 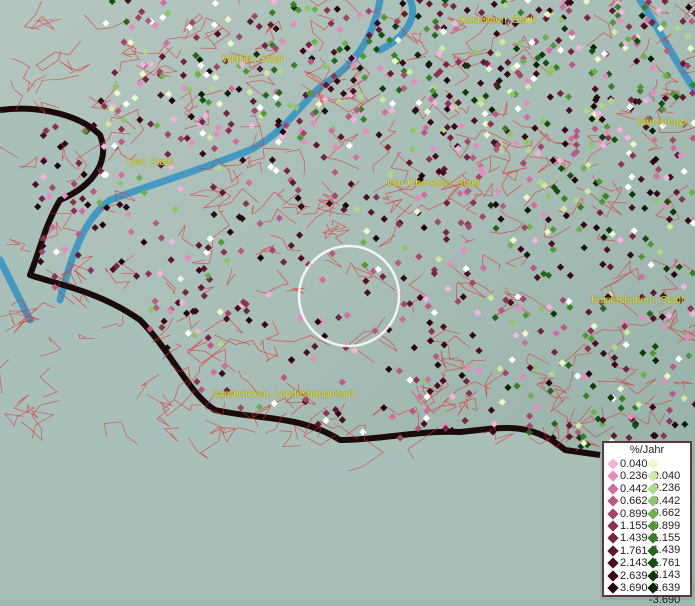 I want to click on place-label-idar-oberstein: Idar-Oberstein, Stadt, so click(x=433, y=183).